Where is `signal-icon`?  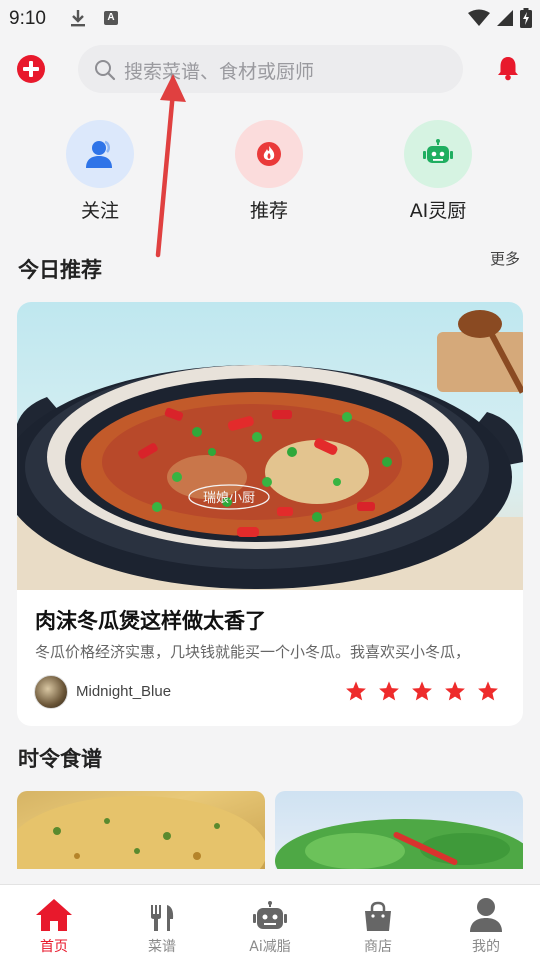
signal-icon is located at coordinates (505, 18).